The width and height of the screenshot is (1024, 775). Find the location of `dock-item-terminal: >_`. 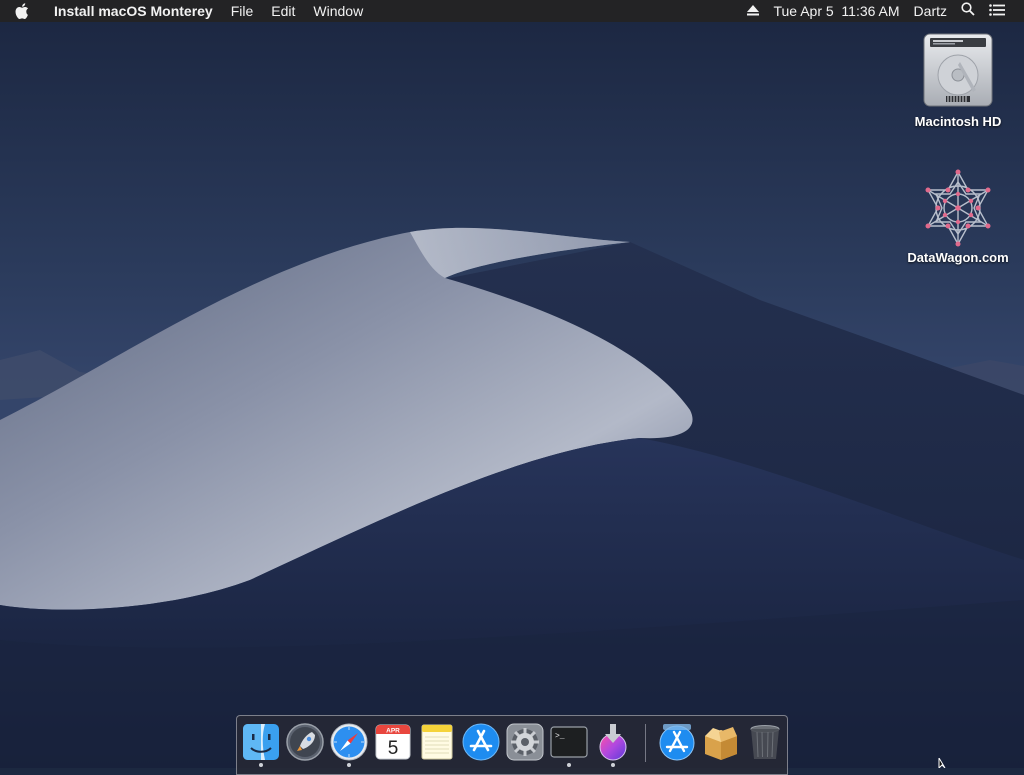

dock-item-terminal: >_ is located at coordinates (569, 742).